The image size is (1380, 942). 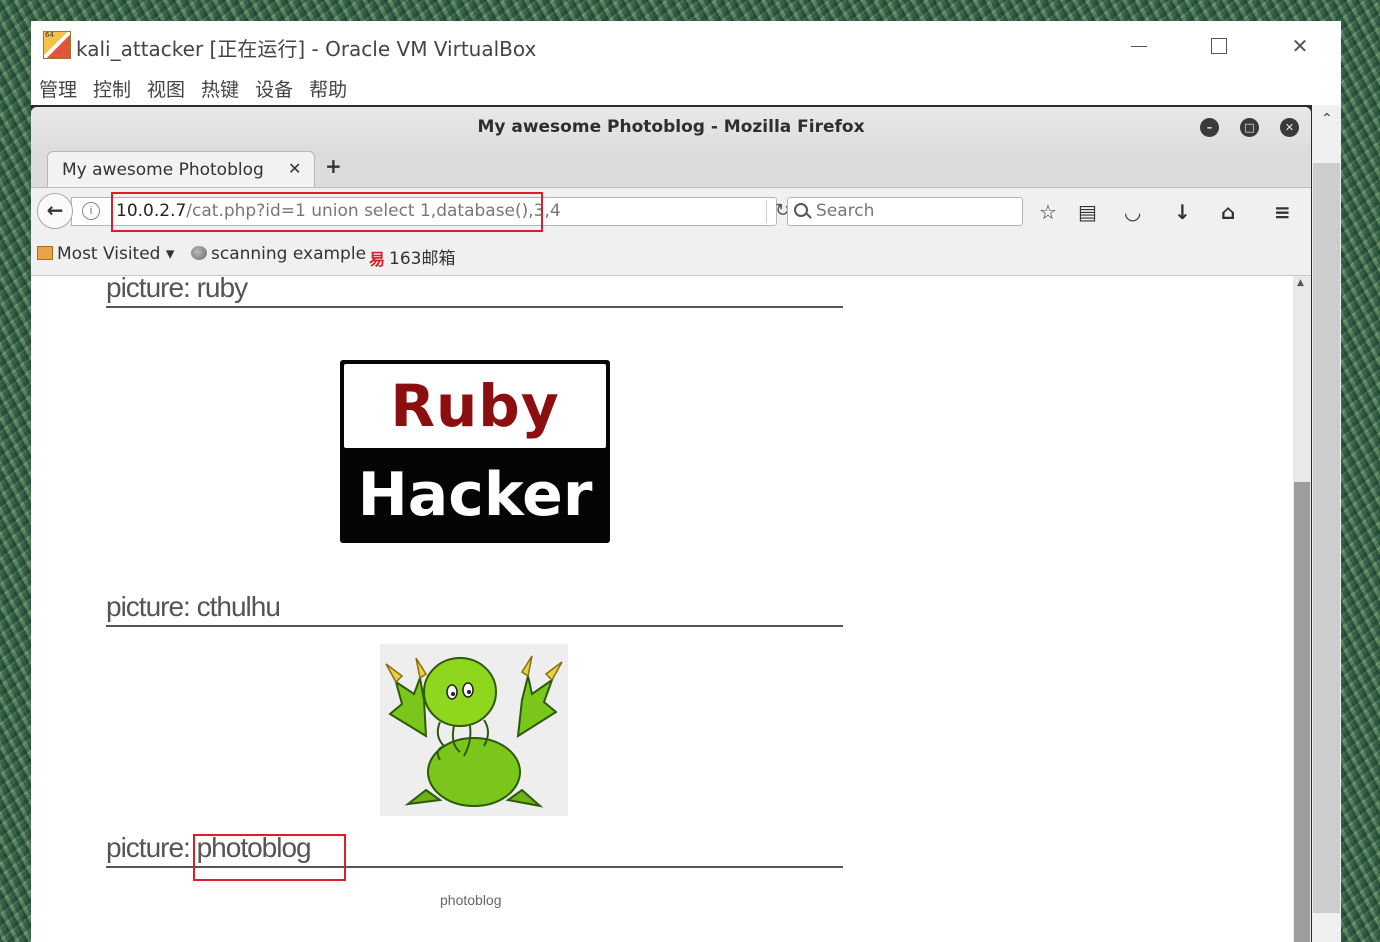 I want to click on bookmarks-toolbar: Most Visited ▾ scanning example 易 163邮箱, so click(x=671, y=255).